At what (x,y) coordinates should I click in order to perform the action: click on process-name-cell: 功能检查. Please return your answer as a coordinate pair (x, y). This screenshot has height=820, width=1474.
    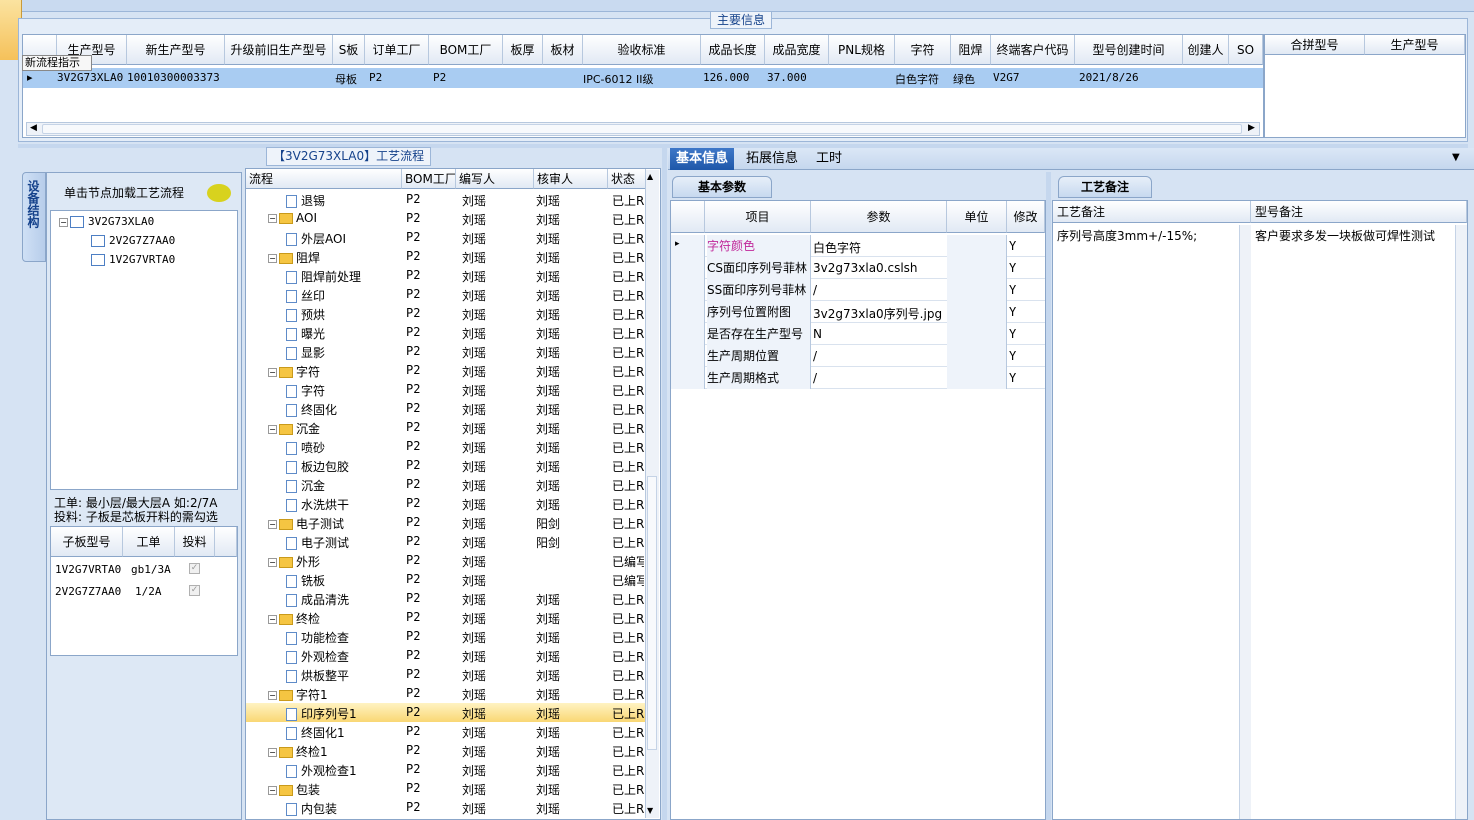
    Looking at the image, I should click on (344, 637).